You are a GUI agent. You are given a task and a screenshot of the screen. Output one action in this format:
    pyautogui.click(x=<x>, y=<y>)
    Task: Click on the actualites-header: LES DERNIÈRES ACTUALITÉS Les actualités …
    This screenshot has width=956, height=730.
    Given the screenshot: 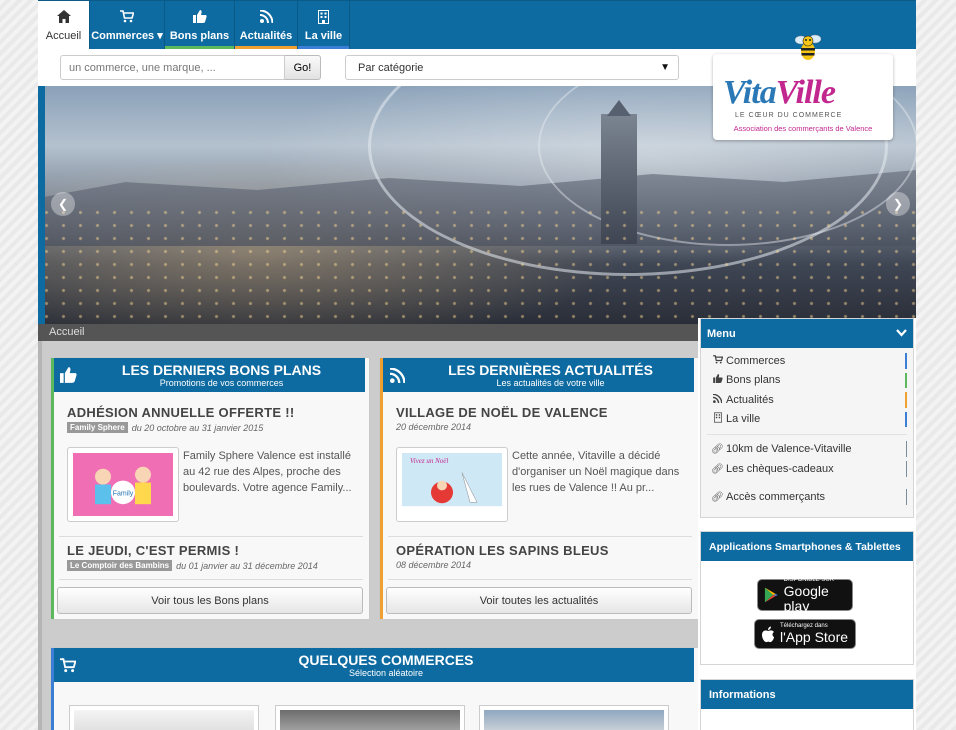 What is the action you would take?
    pyautogui.click(x=538, y=375)
    